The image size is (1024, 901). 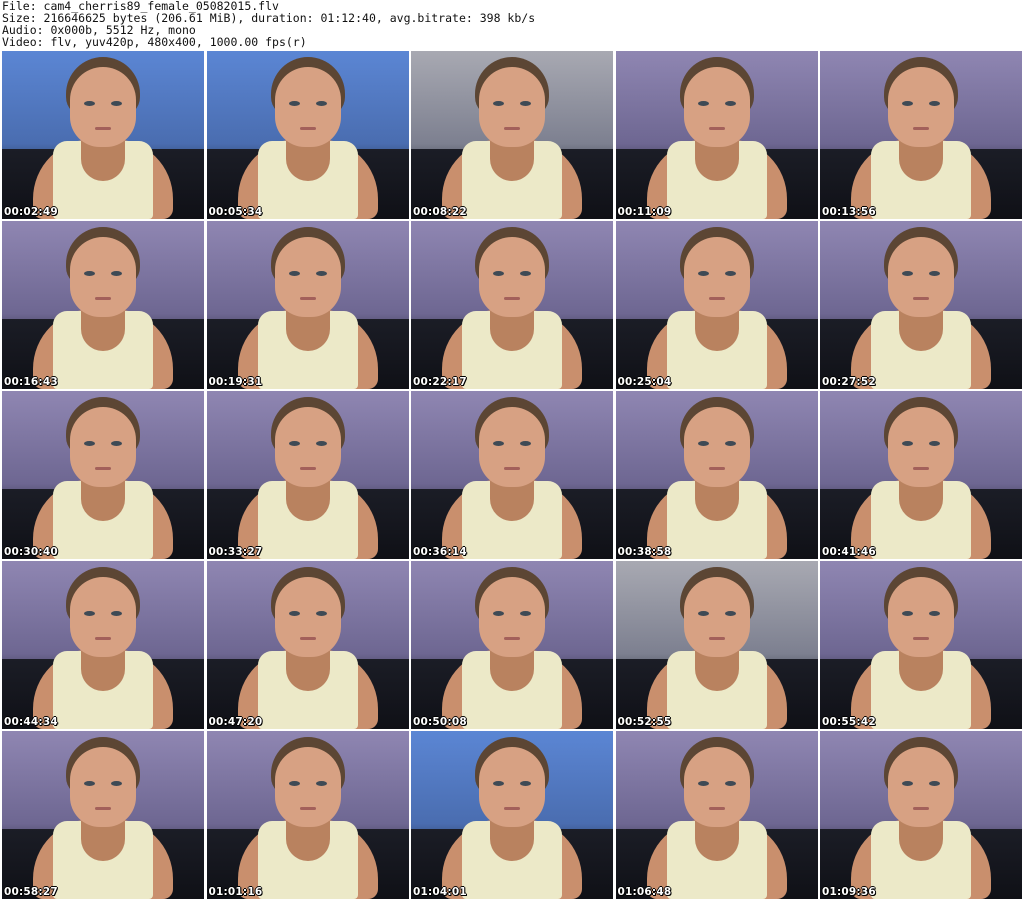 What do you see at coordinates (440, 722) in the screenshot?
I see `frame-timestamp: 00:50:08` at bounding box center [440, 722].